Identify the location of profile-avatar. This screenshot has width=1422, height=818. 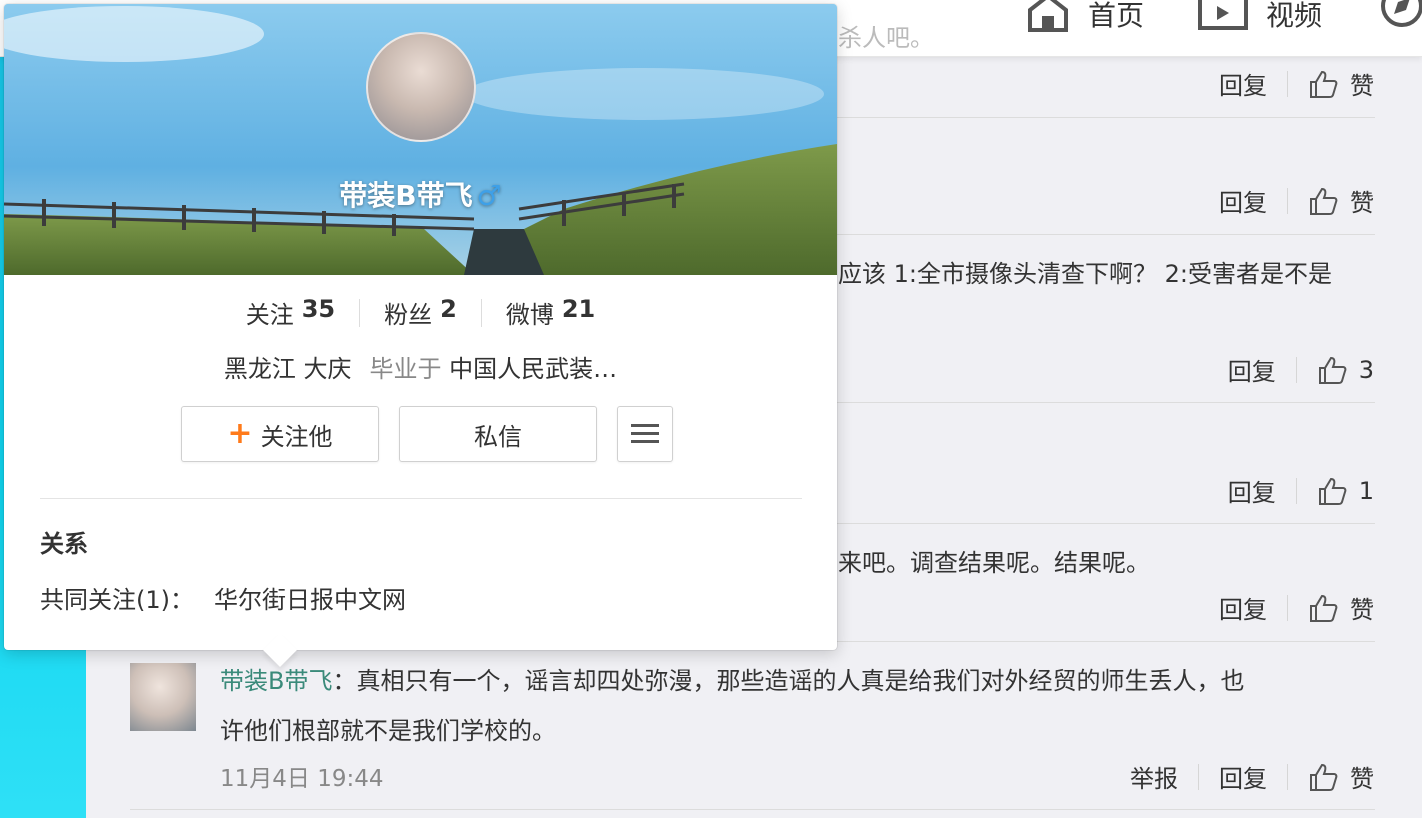
(421, 87).